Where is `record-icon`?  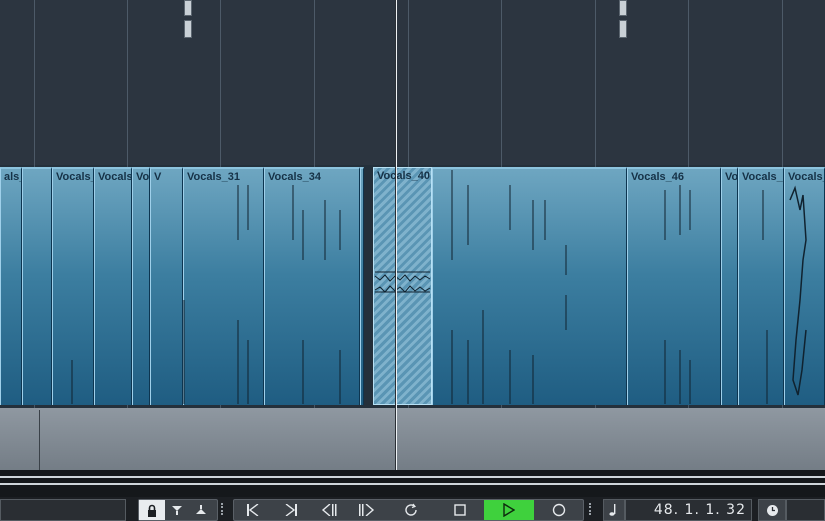
record-icon is located at coordinates (558, 510).